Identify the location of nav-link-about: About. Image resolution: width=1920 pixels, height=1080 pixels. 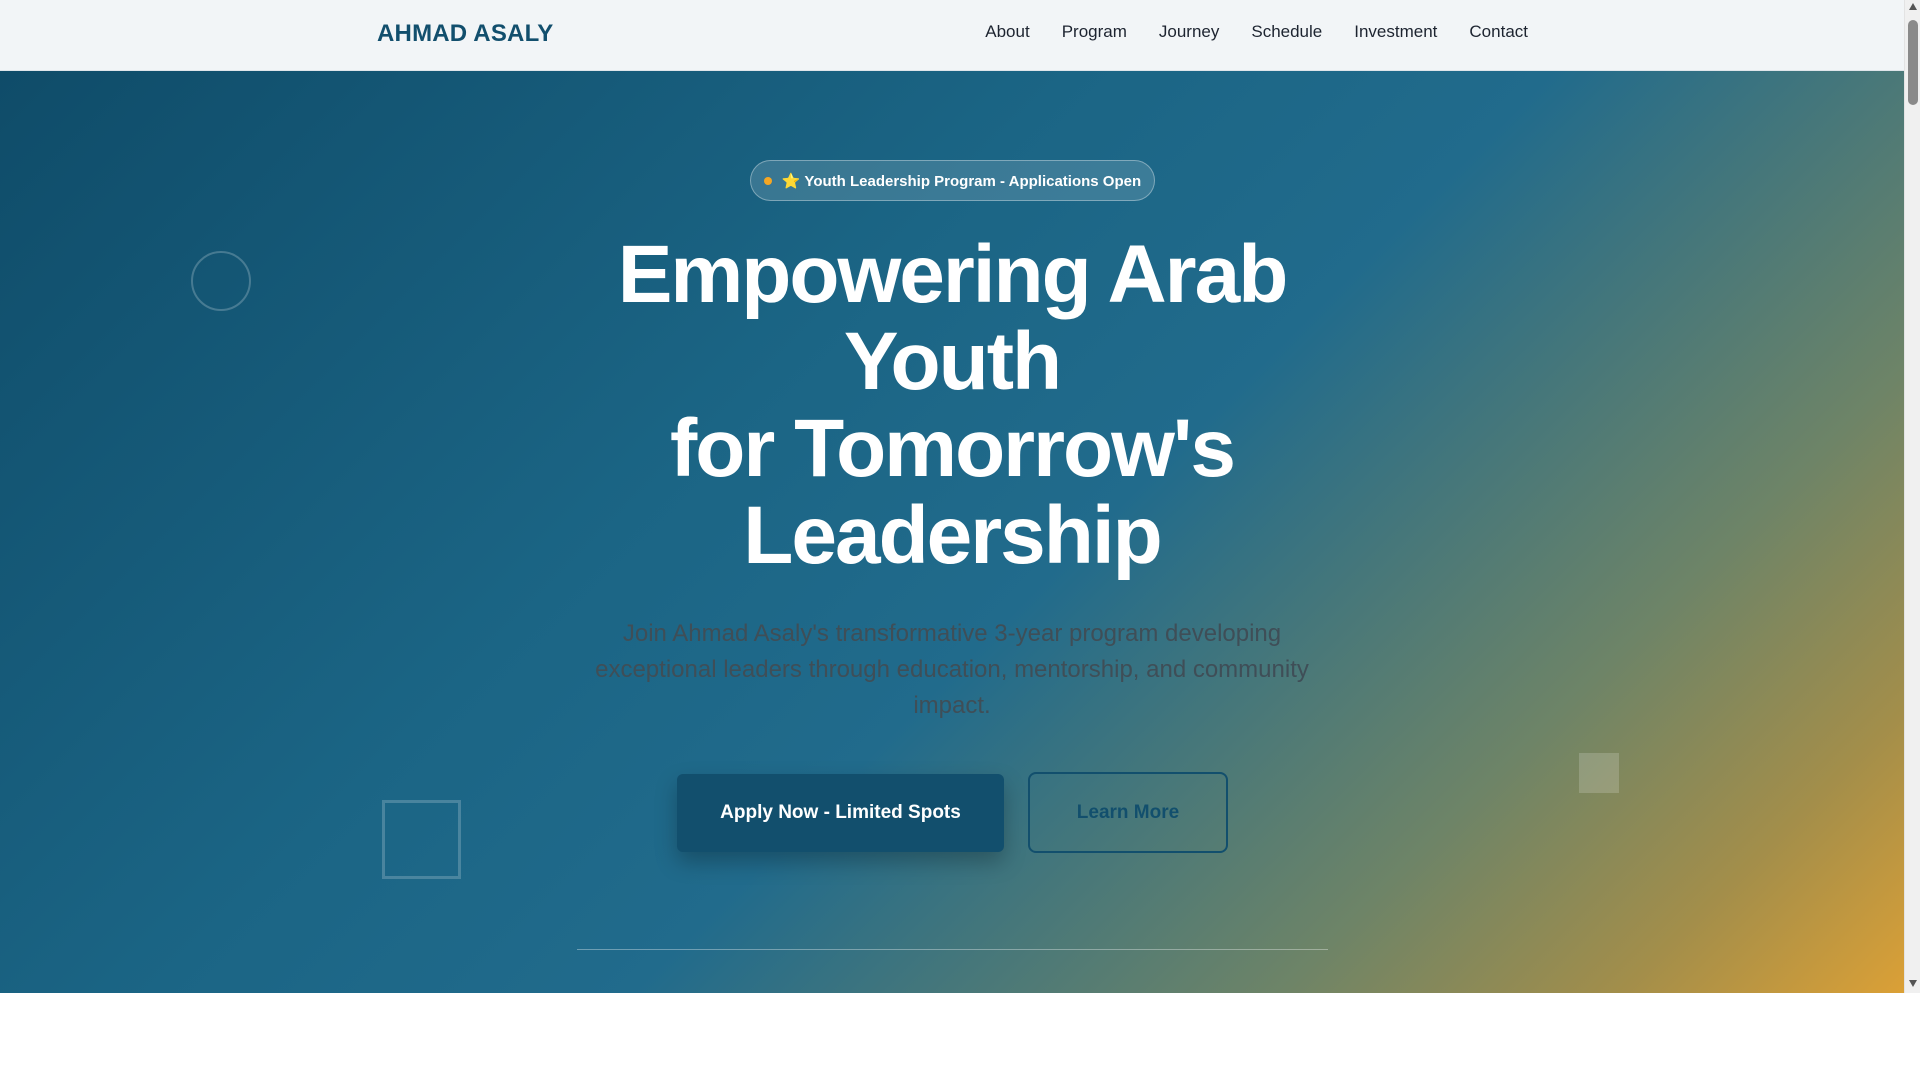
(1007, 32).